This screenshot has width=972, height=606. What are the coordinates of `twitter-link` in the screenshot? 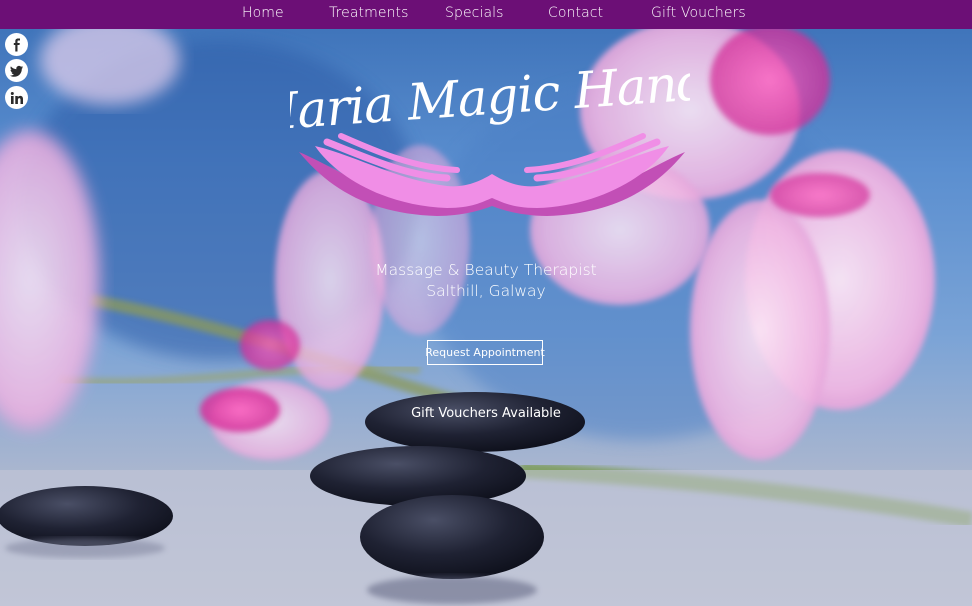 It's located at (16, 70).